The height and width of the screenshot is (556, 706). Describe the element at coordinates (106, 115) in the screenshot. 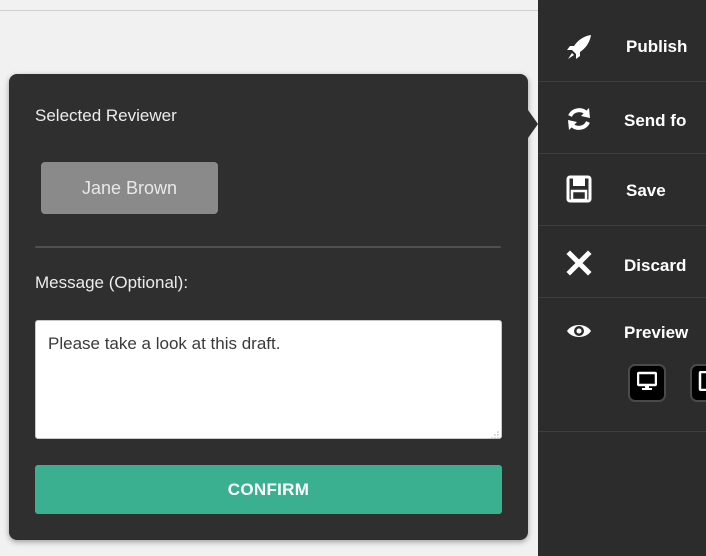

I see `popup-title: Selected Reviewer` at that location.